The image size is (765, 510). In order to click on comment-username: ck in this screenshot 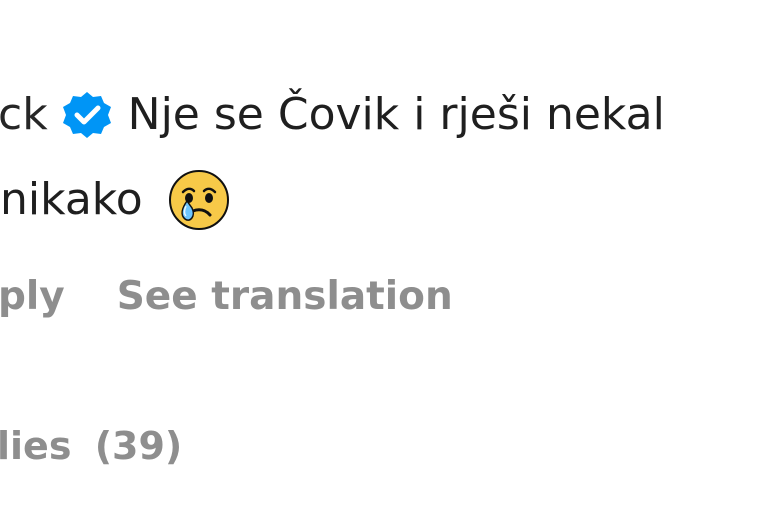, I will do `click(24, 115)`.